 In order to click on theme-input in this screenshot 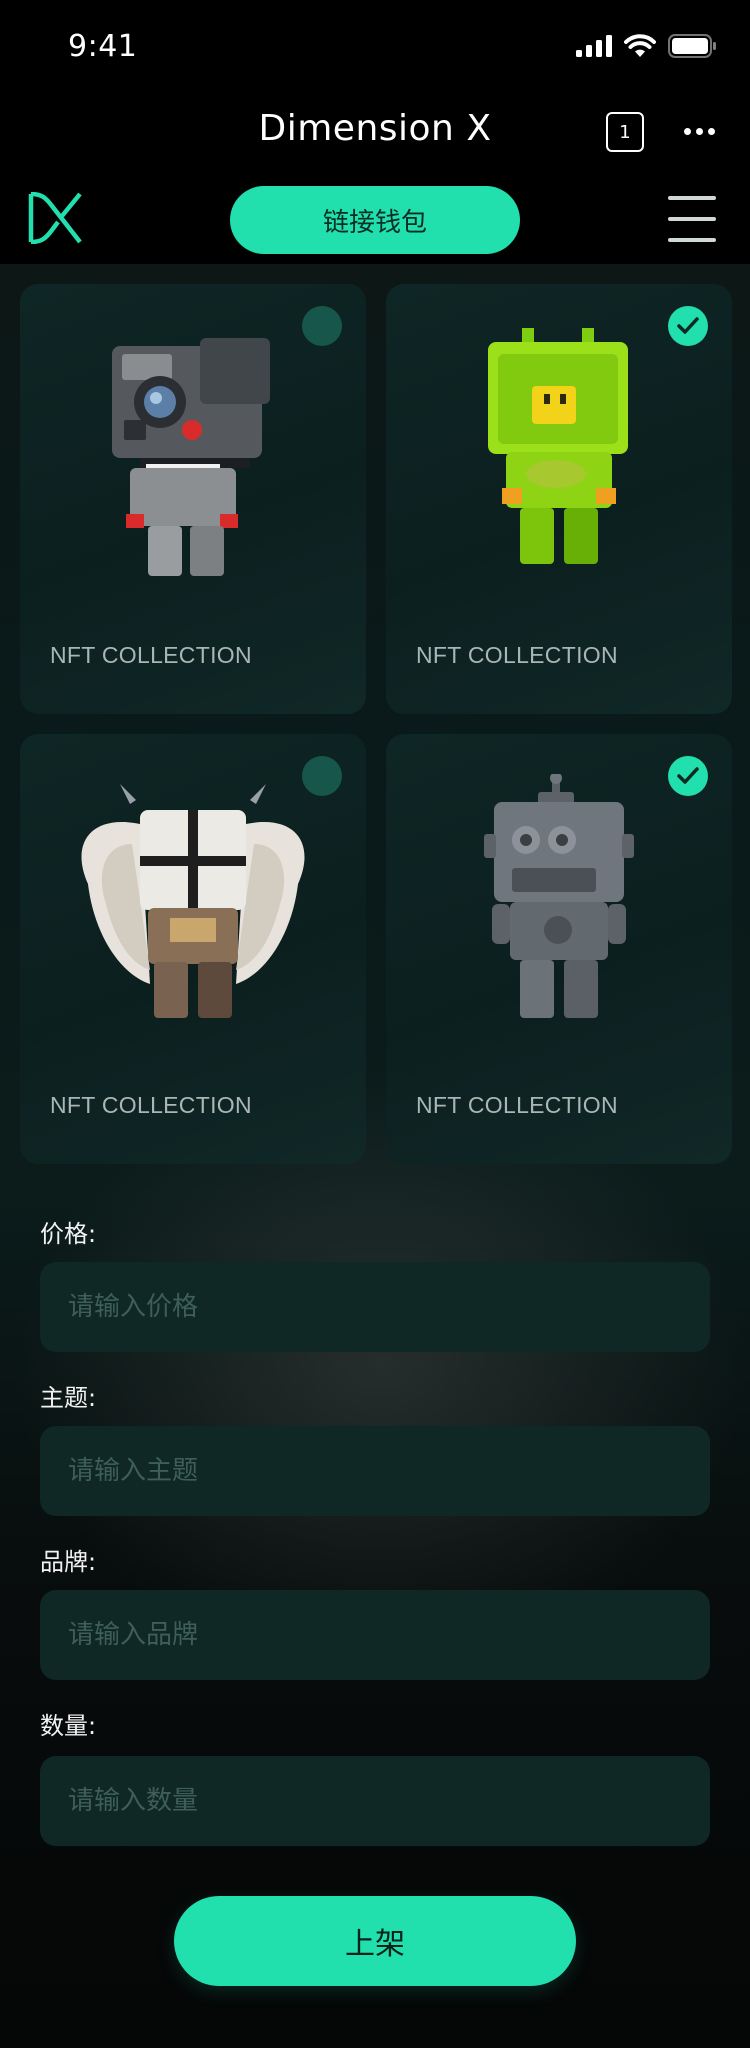, I will do `click(375, 1471)`.